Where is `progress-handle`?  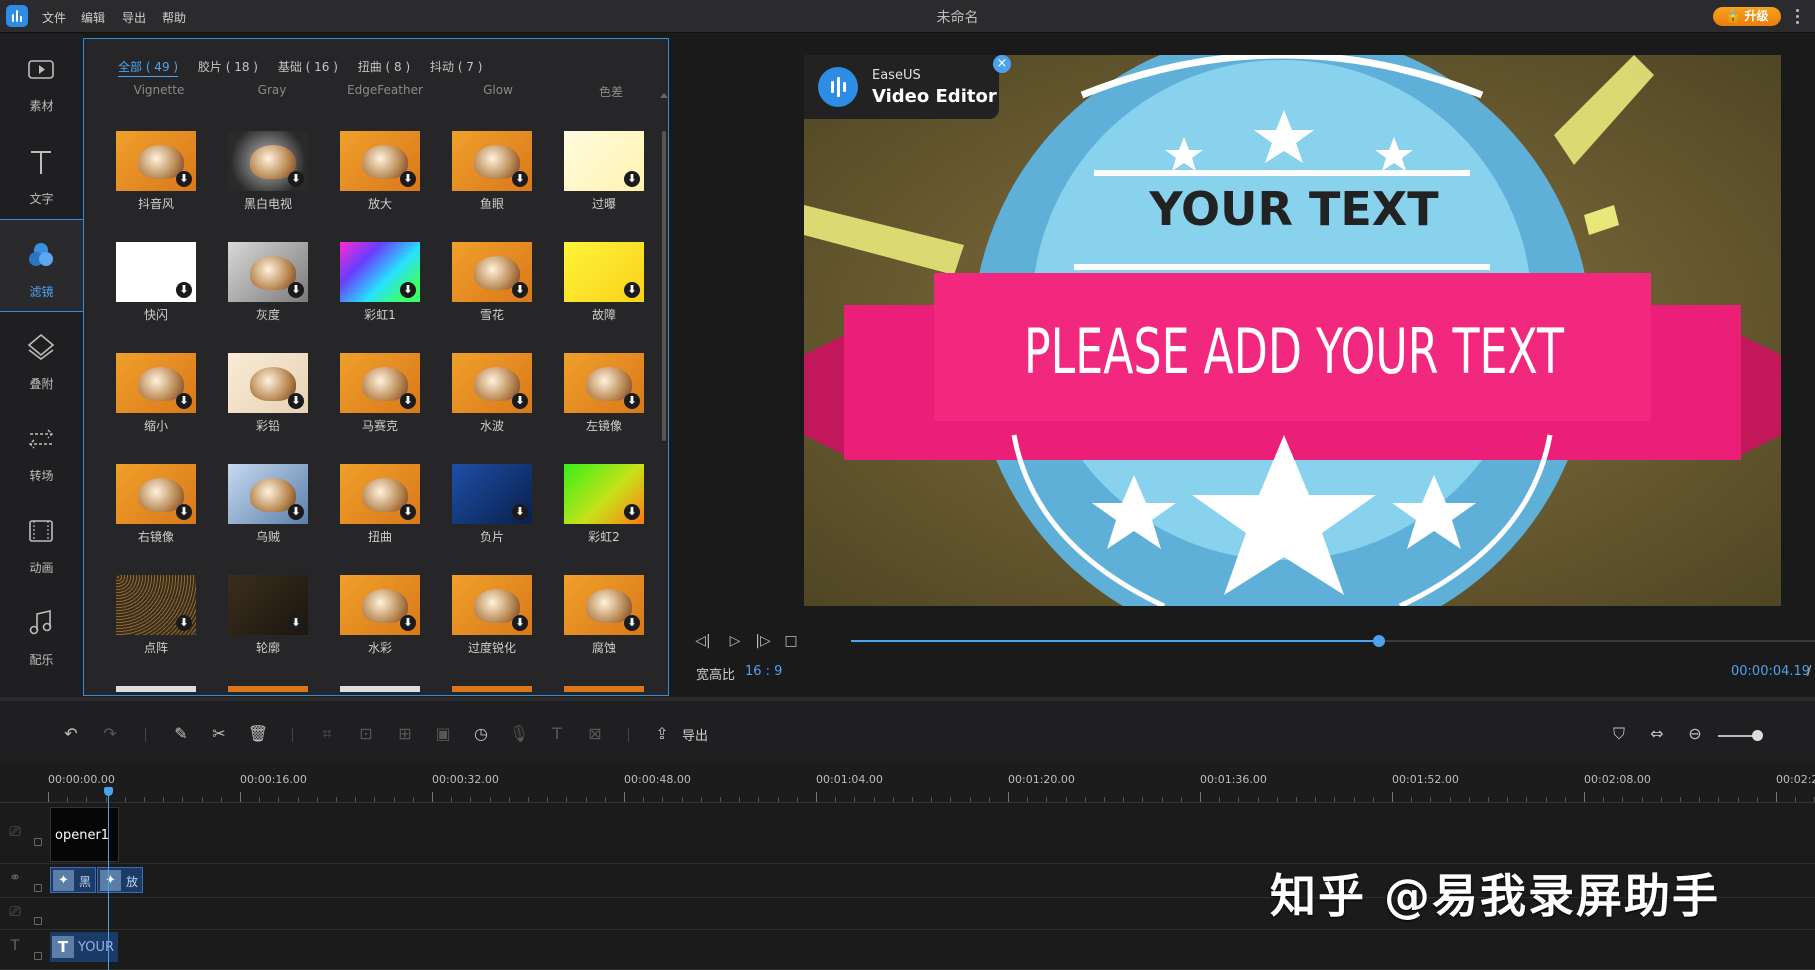 progress-handle is located at coordinates (1379, 641).